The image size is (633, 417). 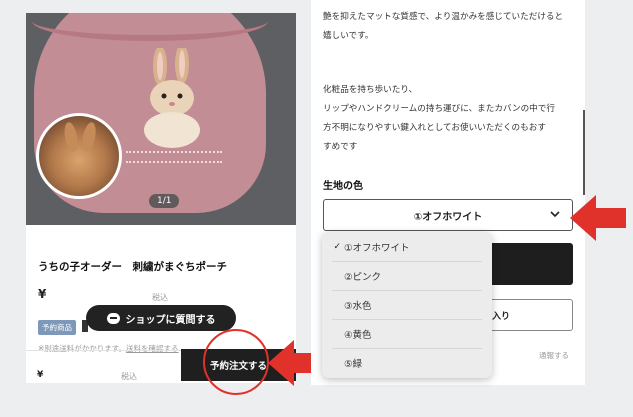 What do you see at coordinates (443, 17) in the screenshot?
I see `description-line-1: 艶を抑えたマットな質感で、より温かみを感じていただけると` at bounding box center [443, 17].